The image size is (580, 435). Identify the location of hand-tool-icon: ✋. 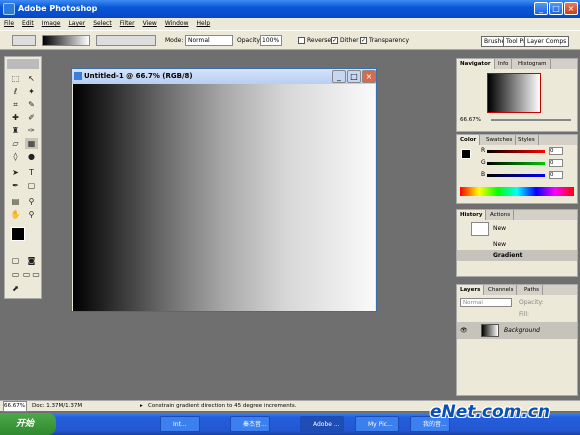
(15, 214).